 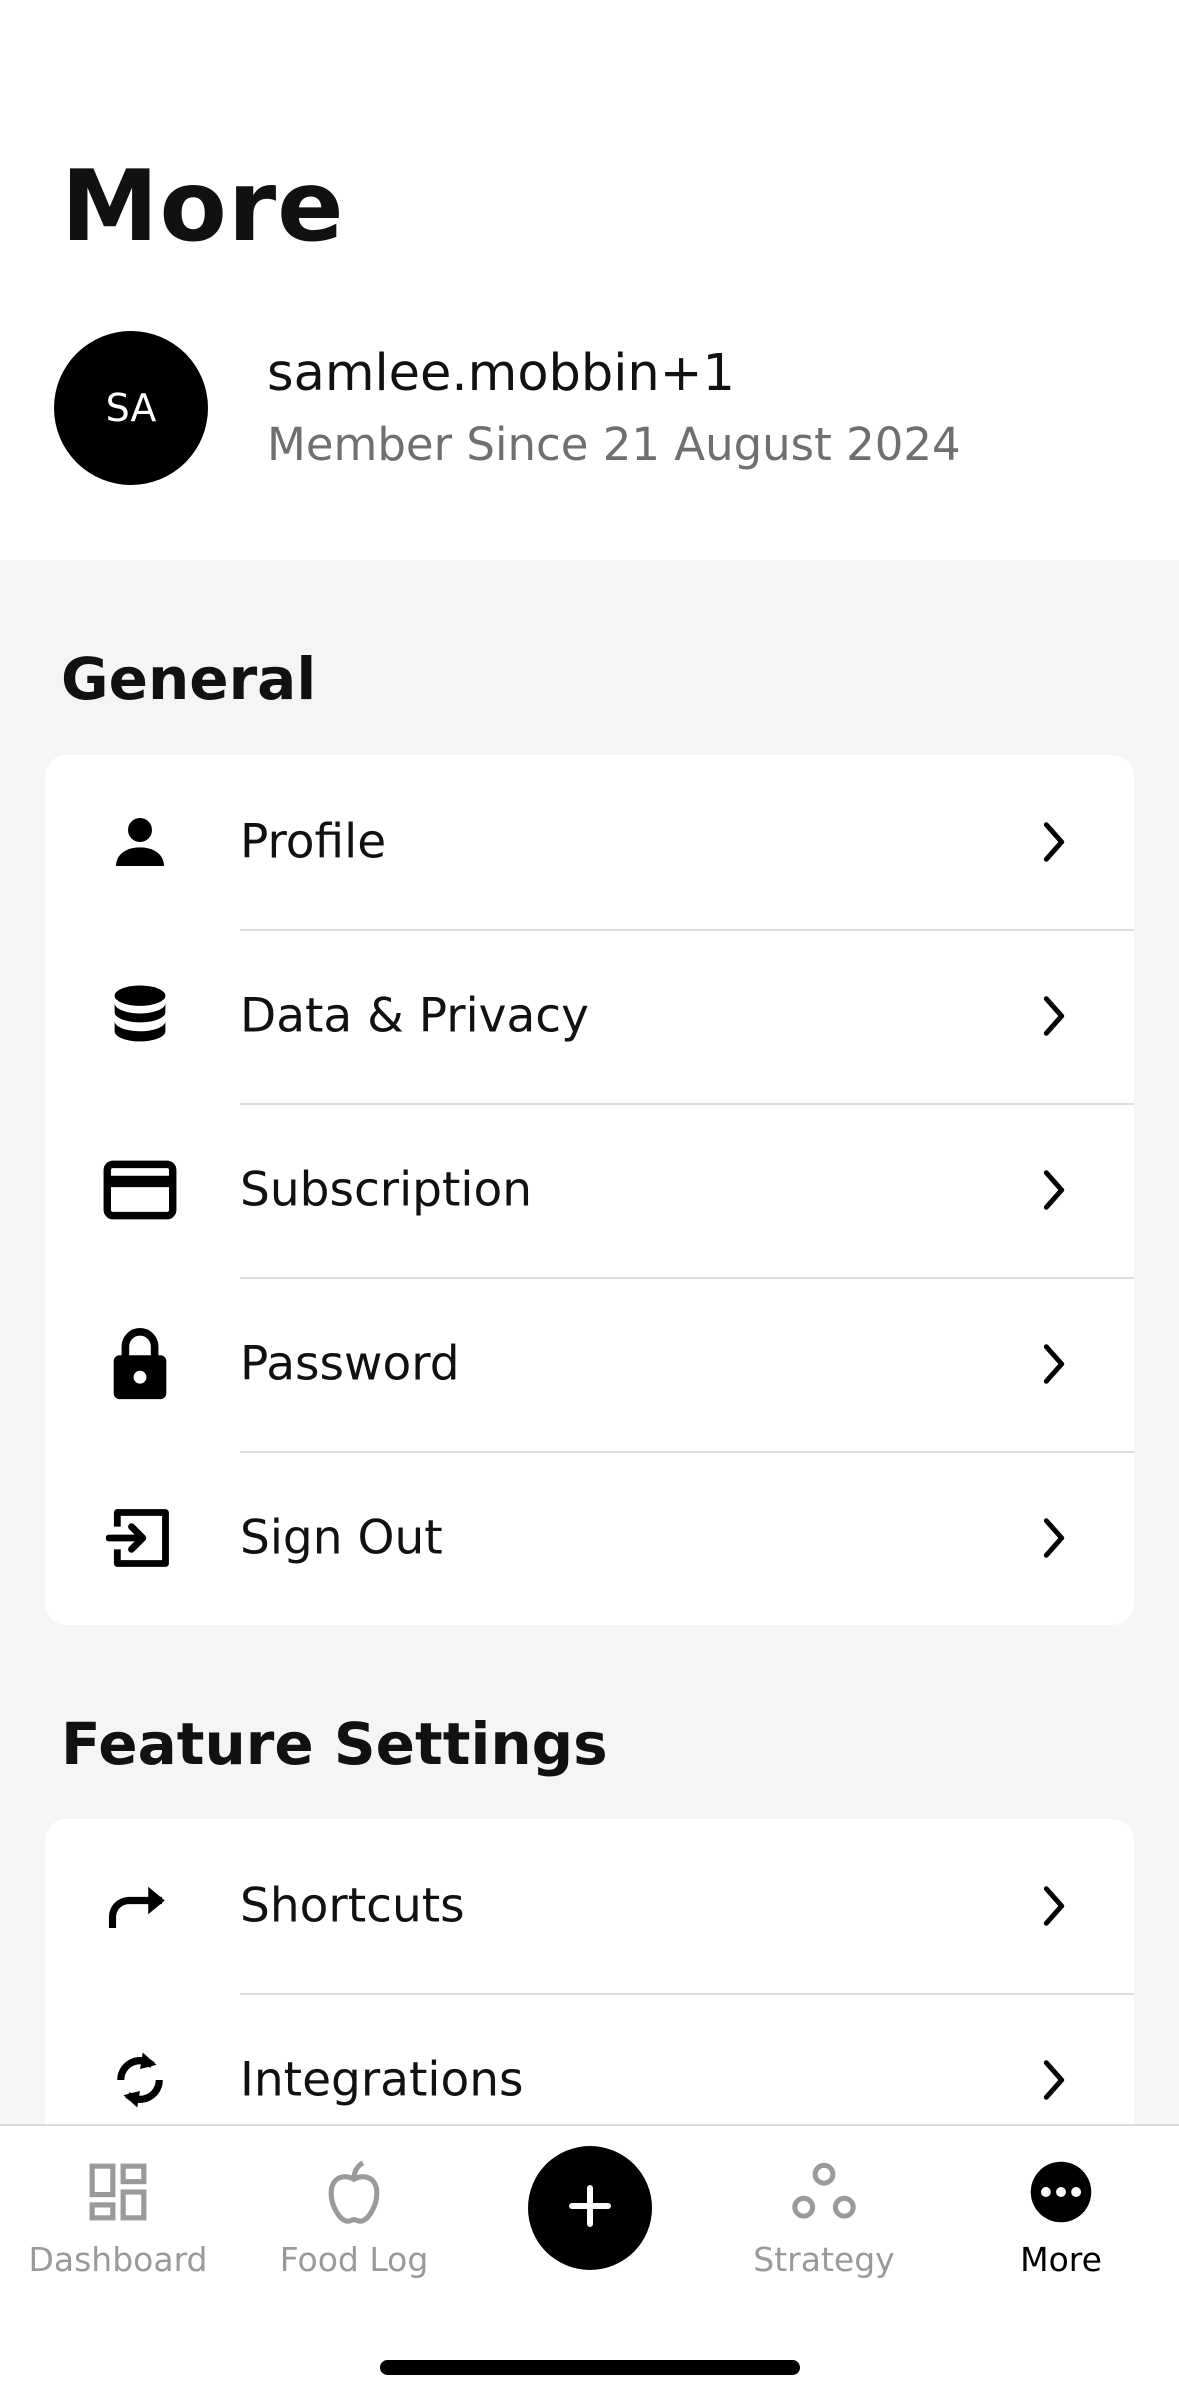 I want to click on plus-icon, so click(x=590, y=2208).